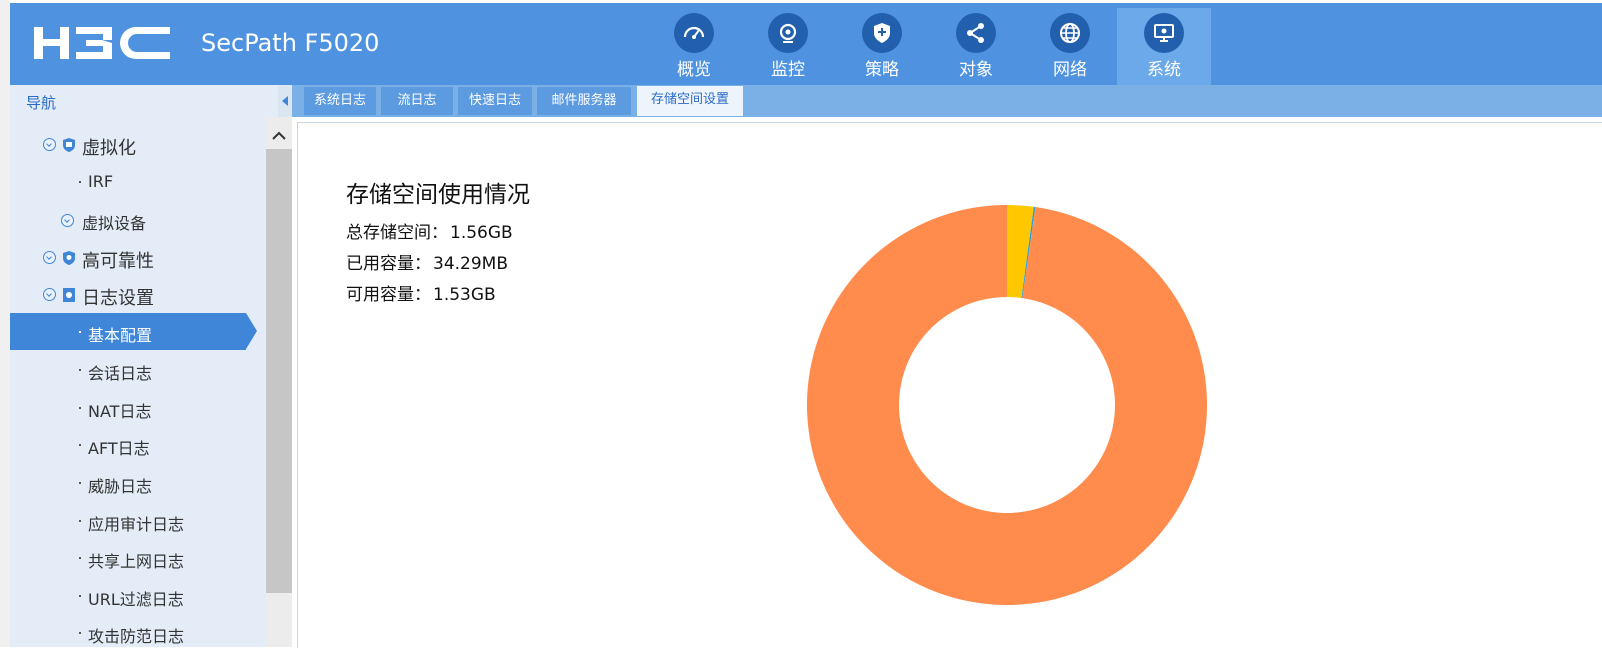 Image resolution: width=1602 pixels, height=648 pixels. I want to click on sidebar-item-irf: IRF, so click(138, 182).